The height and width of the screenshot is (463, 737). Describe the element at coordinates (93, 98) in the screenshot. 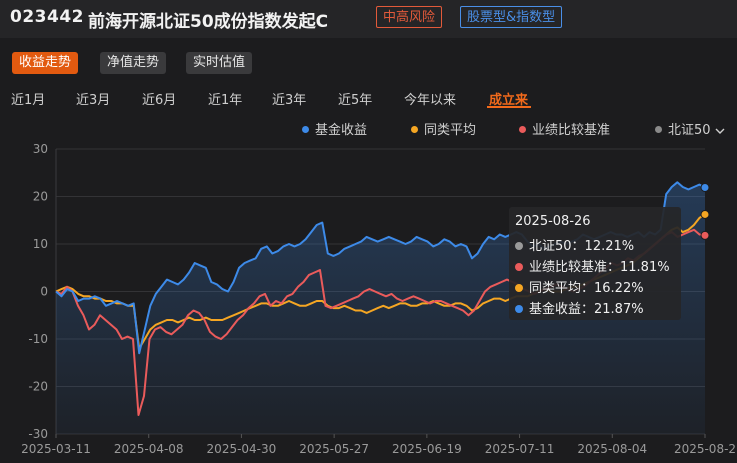

I see `period-tab-3m: 近3月` at that location.